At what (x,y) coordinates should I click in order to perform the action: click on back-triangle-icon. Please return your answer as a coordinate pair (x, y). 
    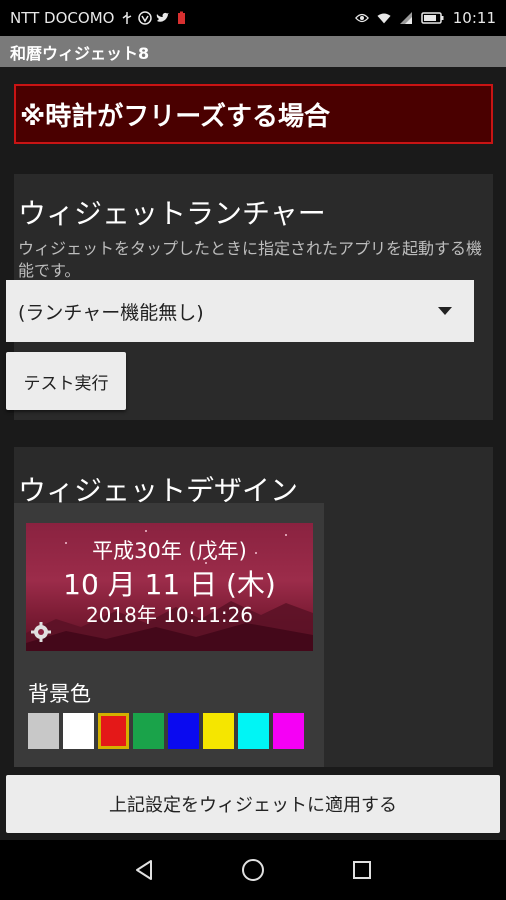
    Looking at the image, I should click on (144, 870).